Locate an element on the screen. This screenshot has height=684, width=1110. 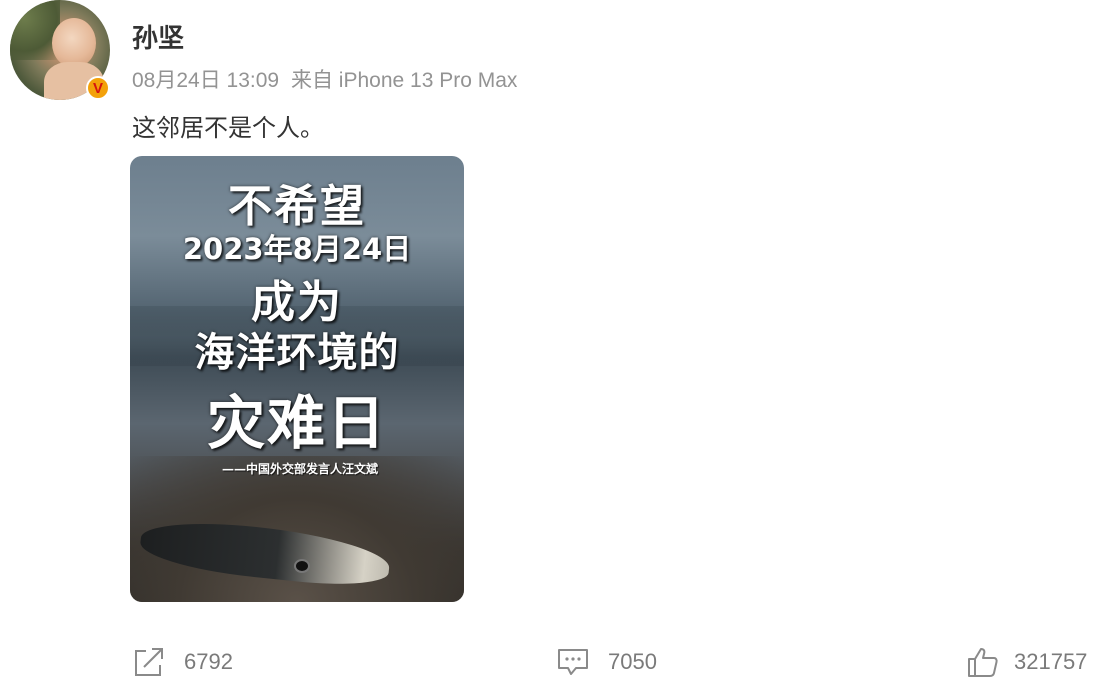
post-meta: 08月24日 13:09 来自 iPhone 13 Pro Max is located at coordinates (327, 79).